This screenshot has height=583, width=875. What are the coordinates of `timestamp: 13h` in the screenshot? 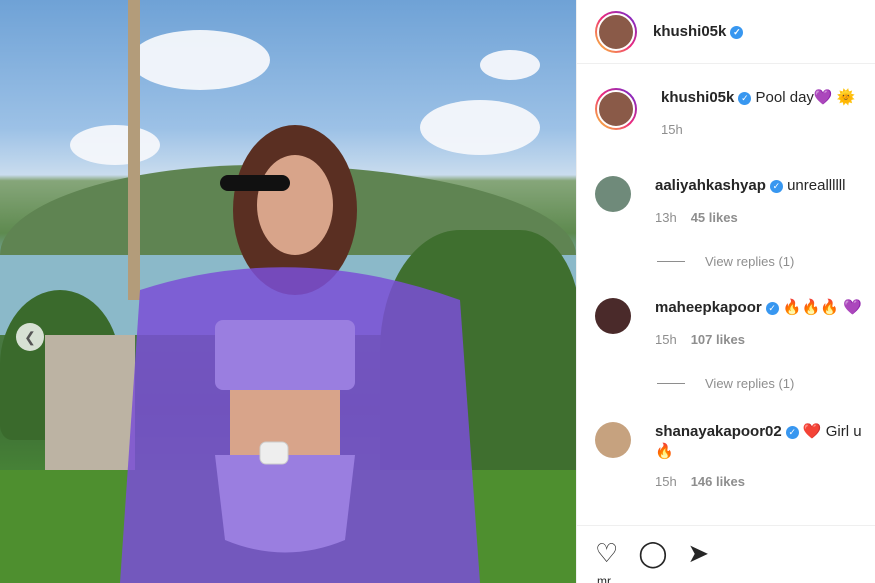 It's located at (666, 217).